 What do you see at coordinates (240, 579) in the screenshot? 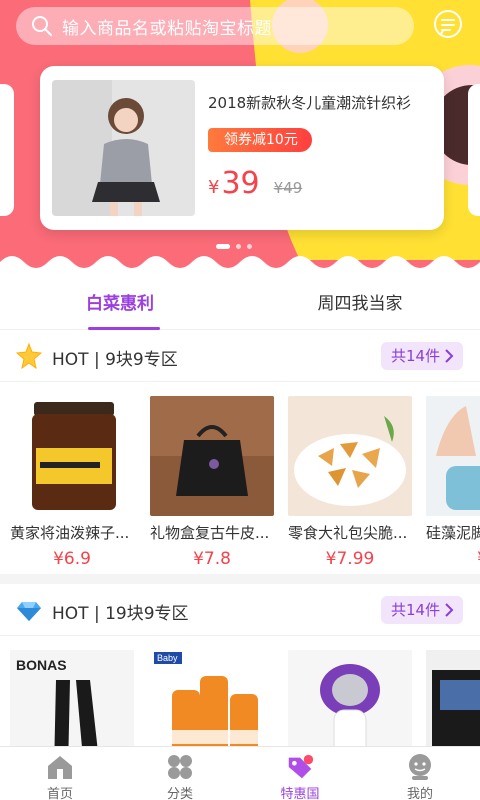
I see `section-divider` at bounding box center [240, 579].